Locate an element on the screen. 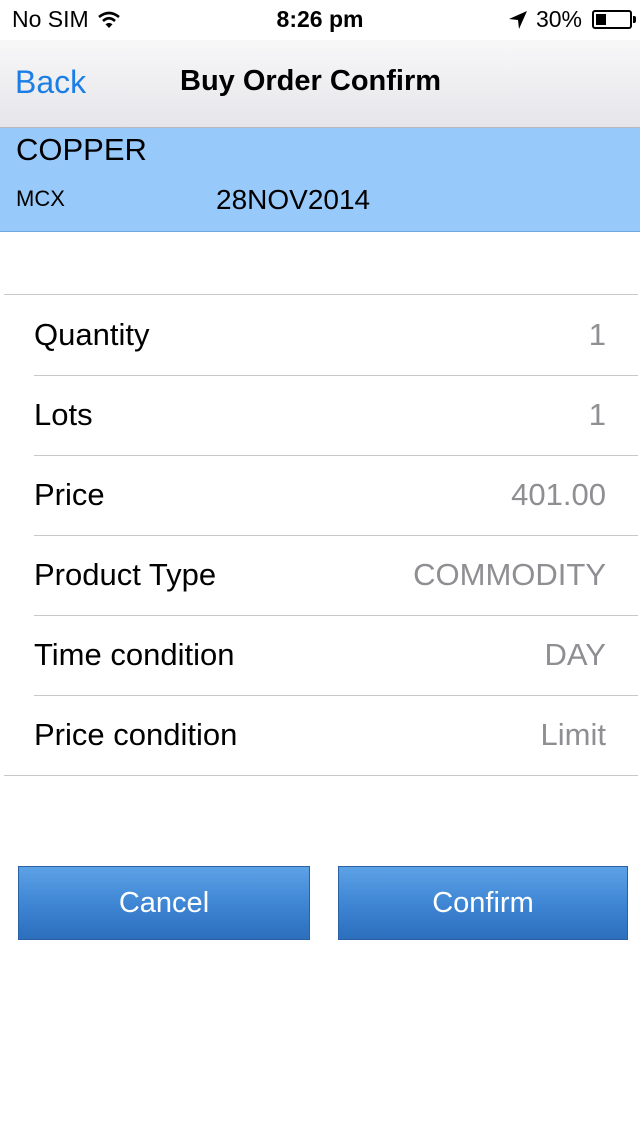 The width and height of the screenshot is (640, 1136). instrument-header: COPPER MCX 28NOV2014 is located at coordinates (320, 180).